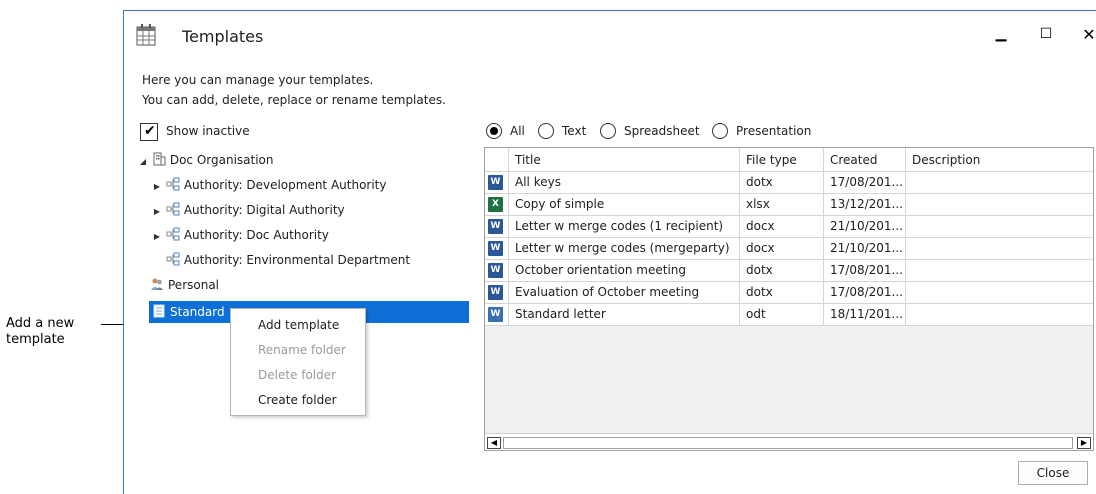  What do you see at coordinates (297, 260) in the screenshot?
I see `tree-item-label: Authority: Environmental Department` at bounding box center [297, 260].